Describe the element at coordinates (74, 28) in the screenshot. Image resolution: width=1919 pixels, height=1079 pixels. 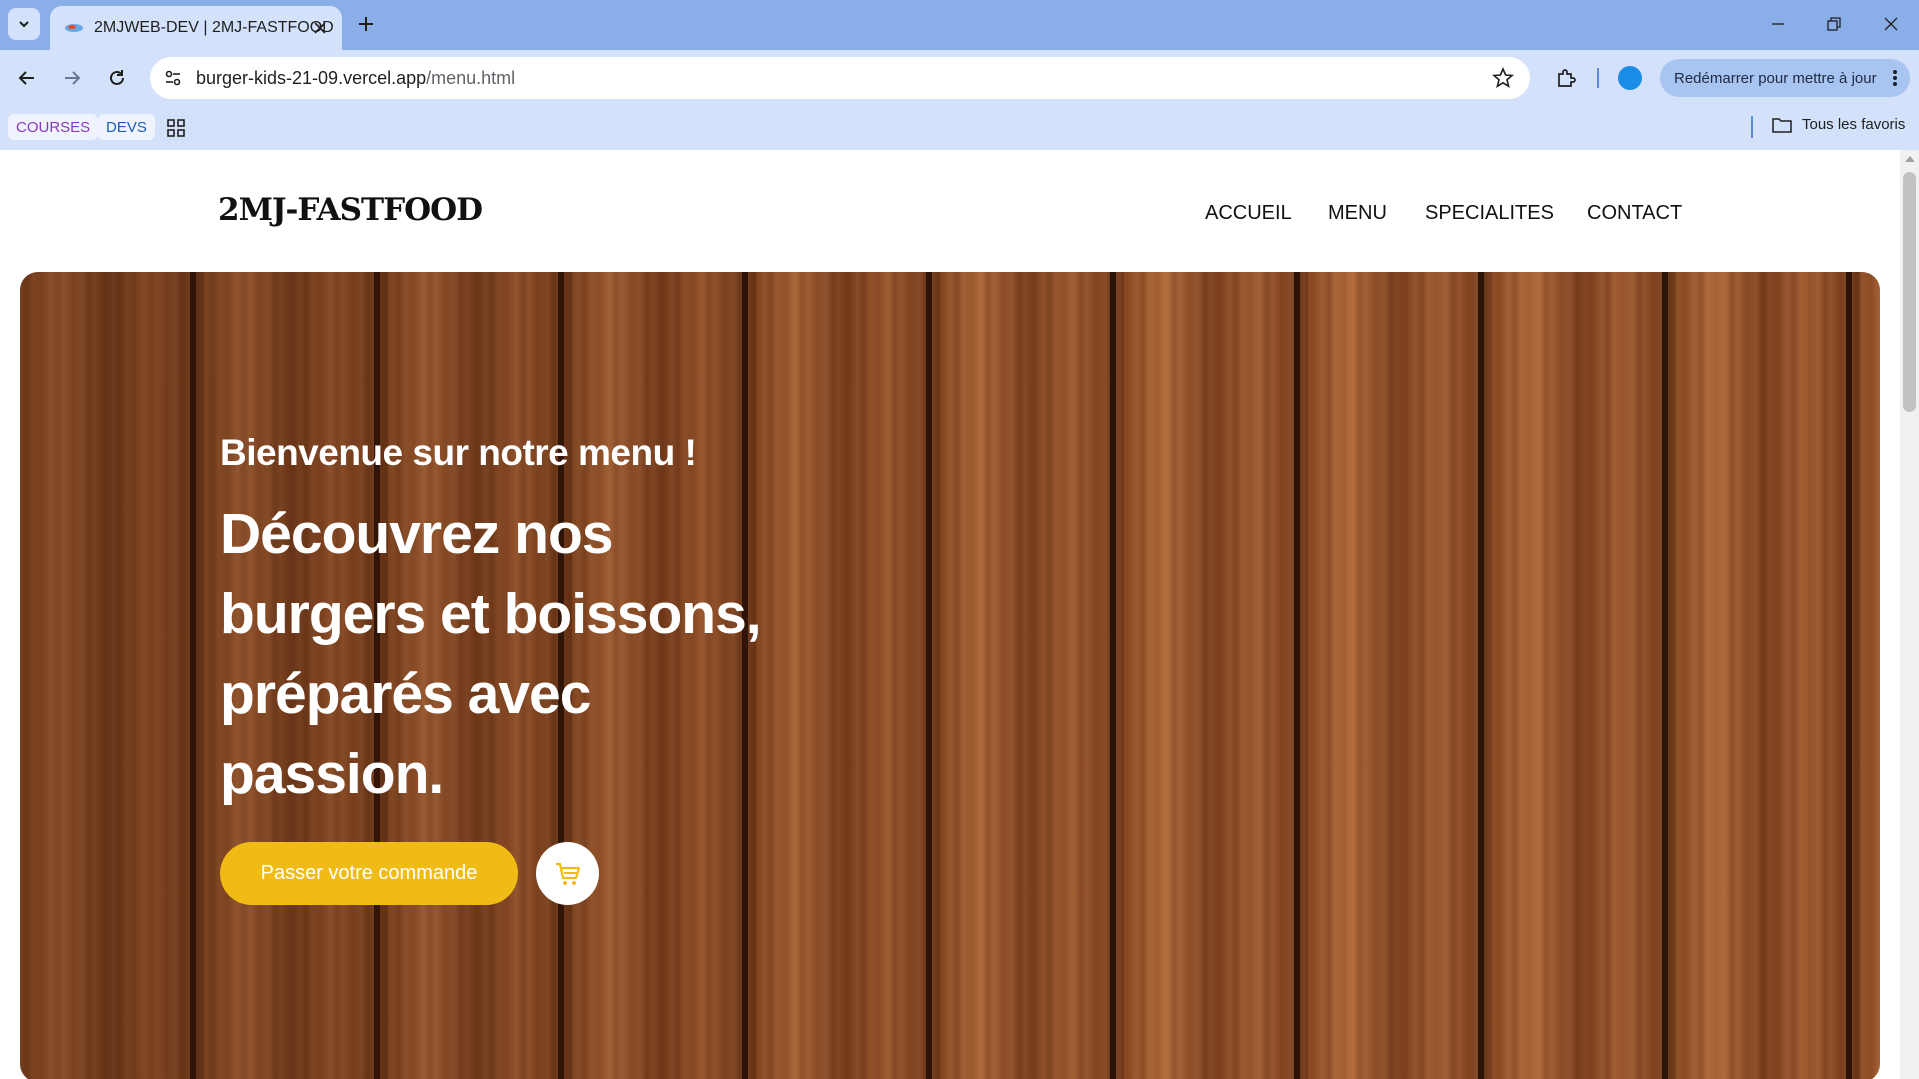
I see `site-favicon-icon` at that location.